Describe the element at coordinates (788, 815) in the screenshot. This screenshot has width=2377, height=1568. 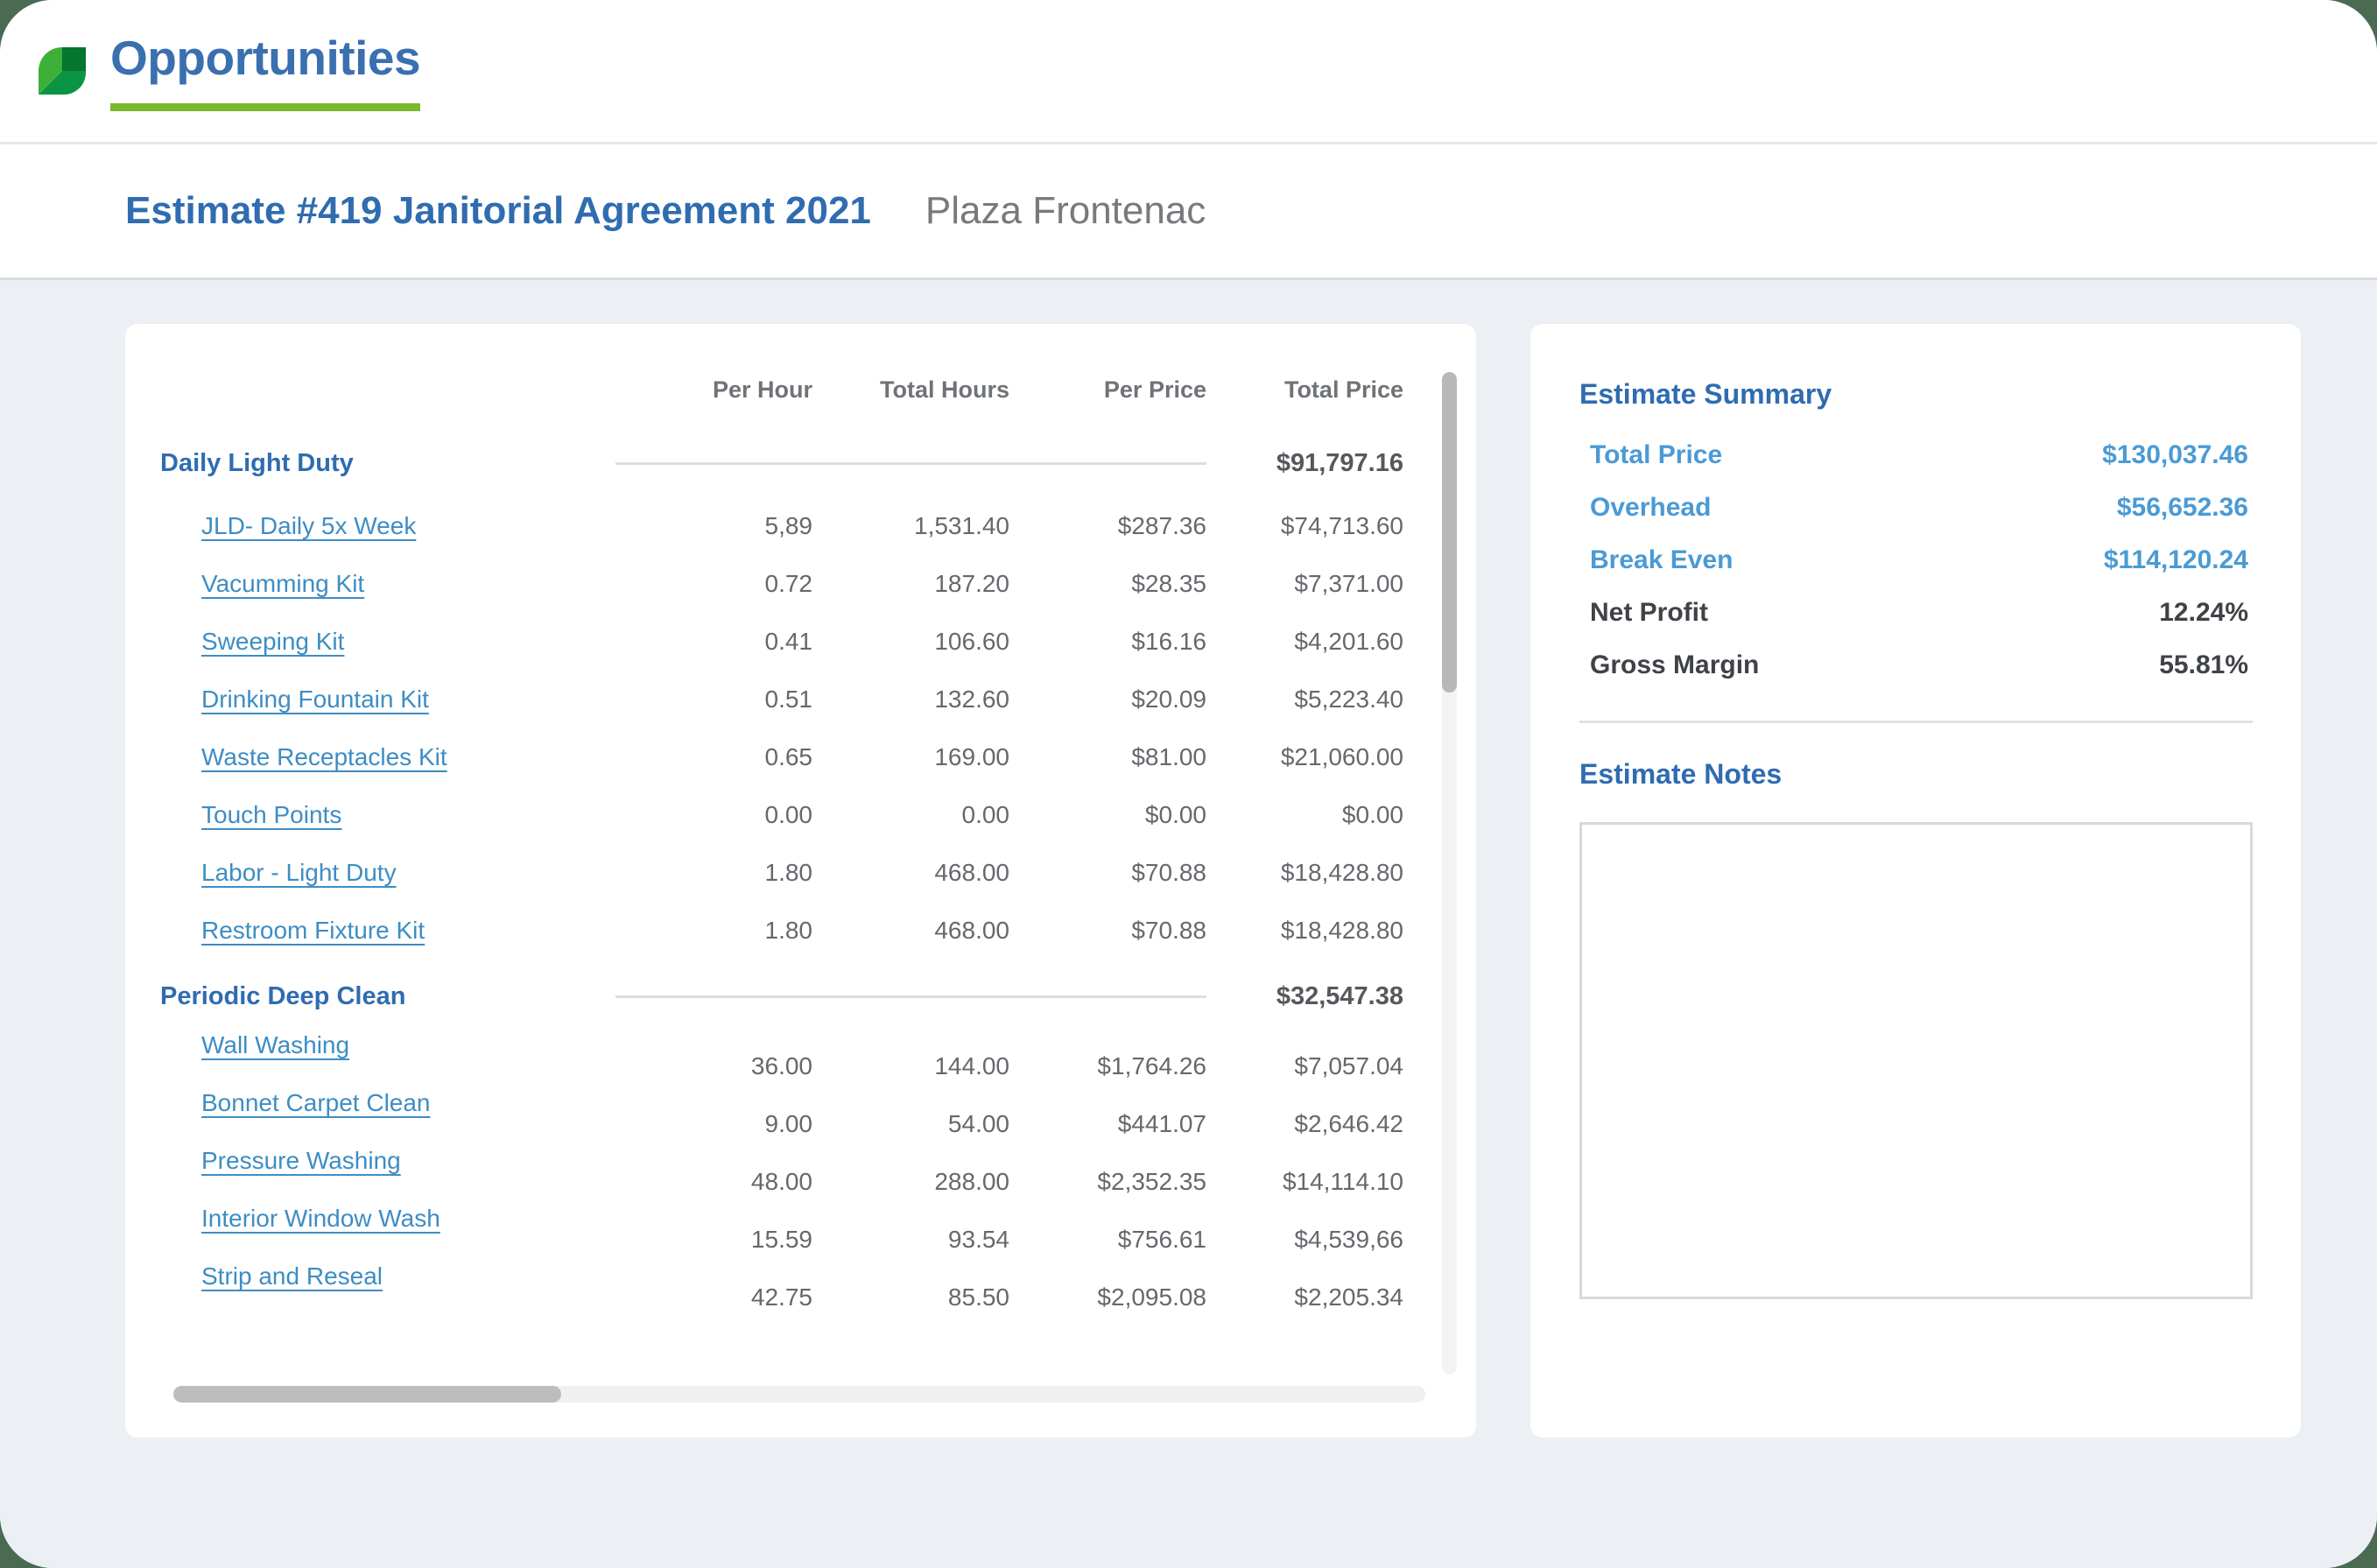
I see `cell-per-hour: 0.00` at that location.